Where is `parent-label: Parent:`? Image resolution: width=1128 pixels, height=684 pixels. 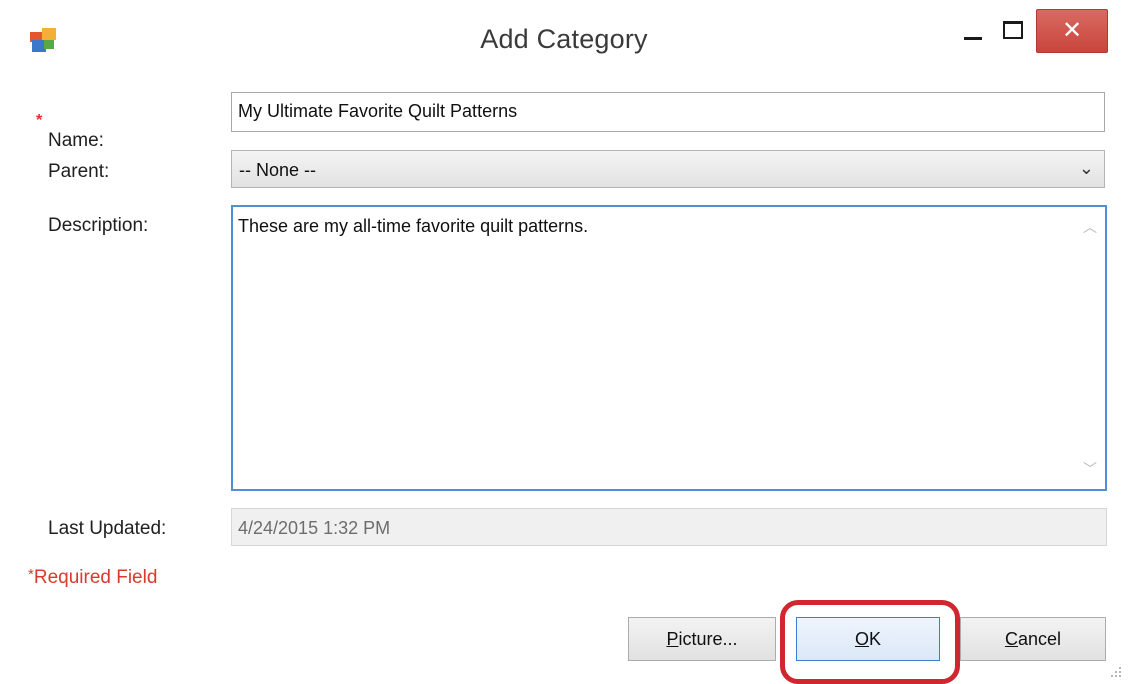
parent-label: Parent: is located at coordinates (79, 171).